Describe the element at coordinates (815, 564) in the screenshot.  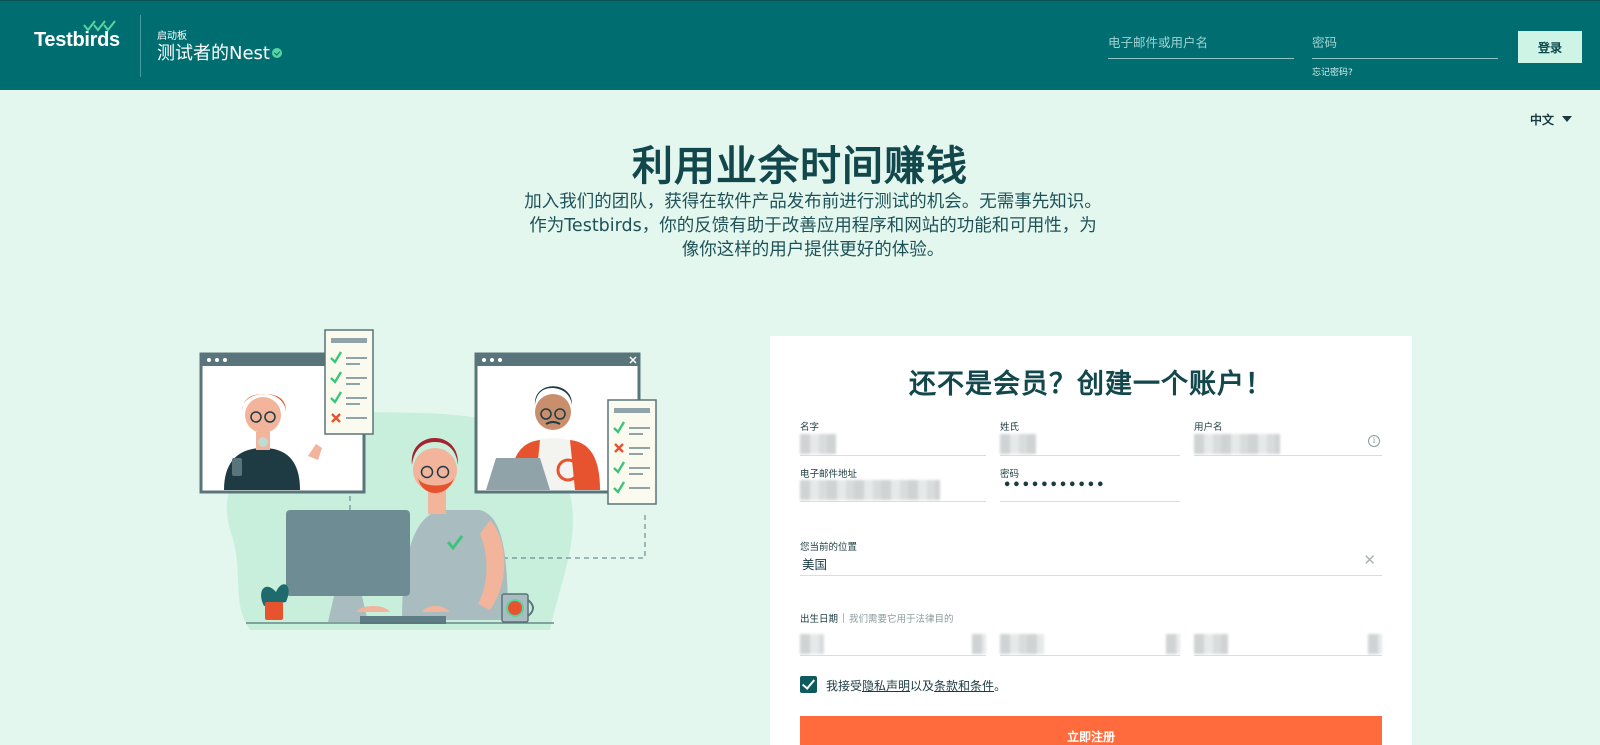
I see `location-value: 美国` at that location.